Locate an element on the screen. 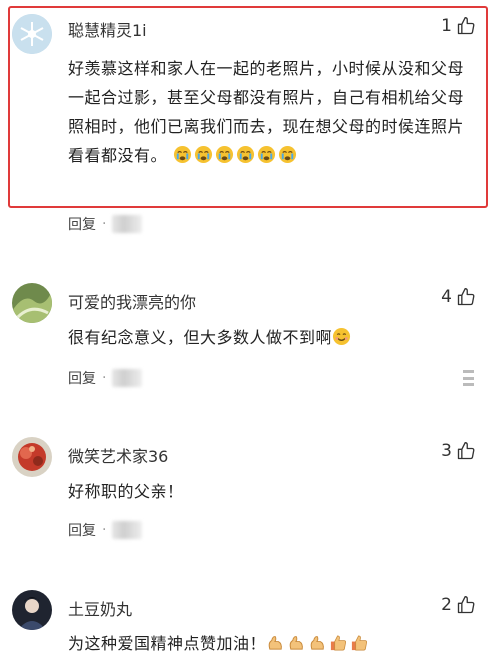 The image size is (496, 666). like-button: 3 is located at coordinates (458, 451).